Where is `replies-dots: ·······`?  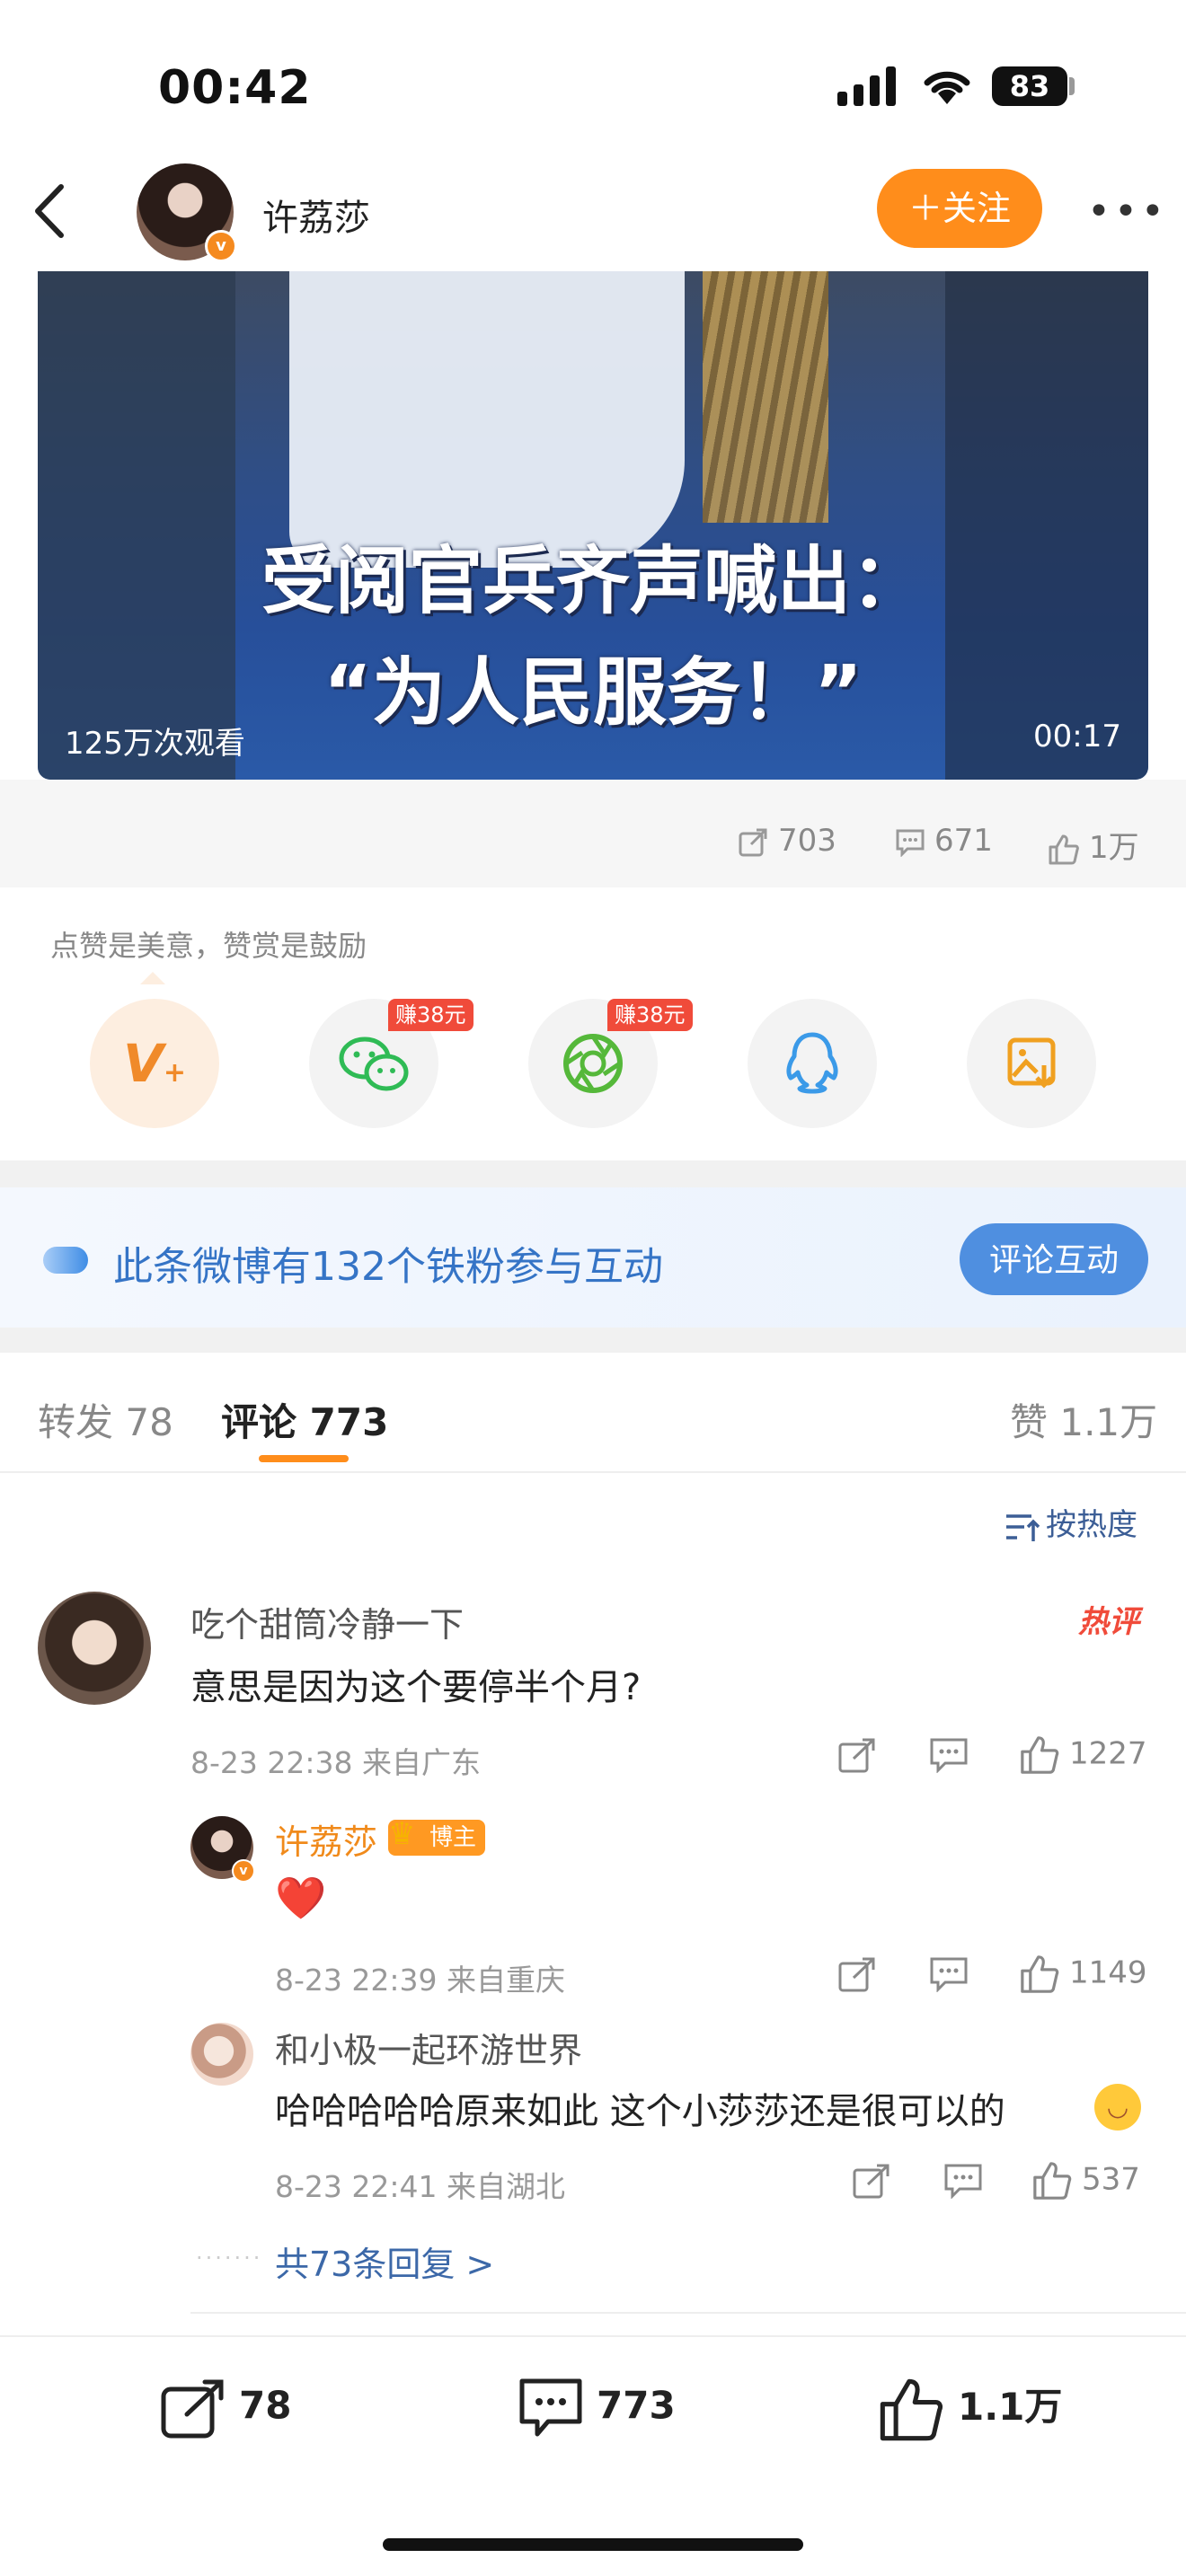 replies-dots: ······· is located at coordinates (229, 2258).